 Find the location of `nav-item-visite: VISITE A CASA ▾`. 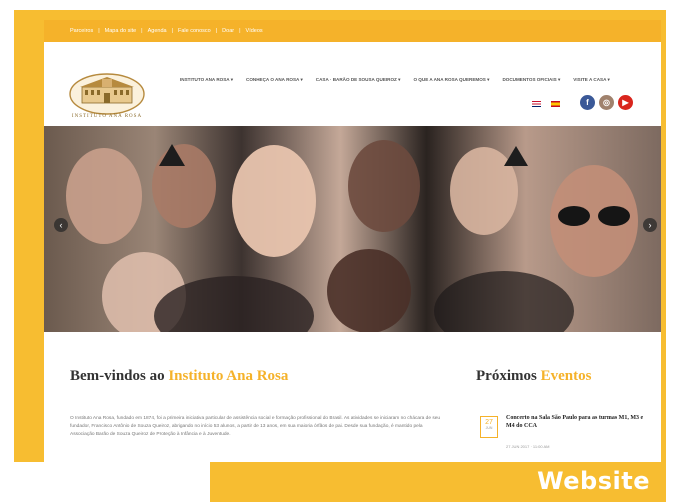

nav-item-visite: VISITE A CASA ▾ is located at coordinates (591, 80).